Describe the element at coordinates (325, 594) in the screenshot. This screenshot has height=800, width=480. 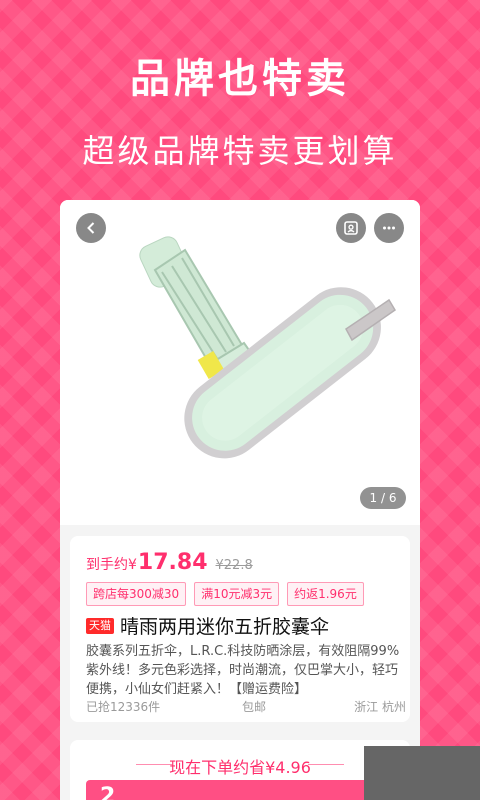
I see `coupon-tag: 约返1.96元` at that location.